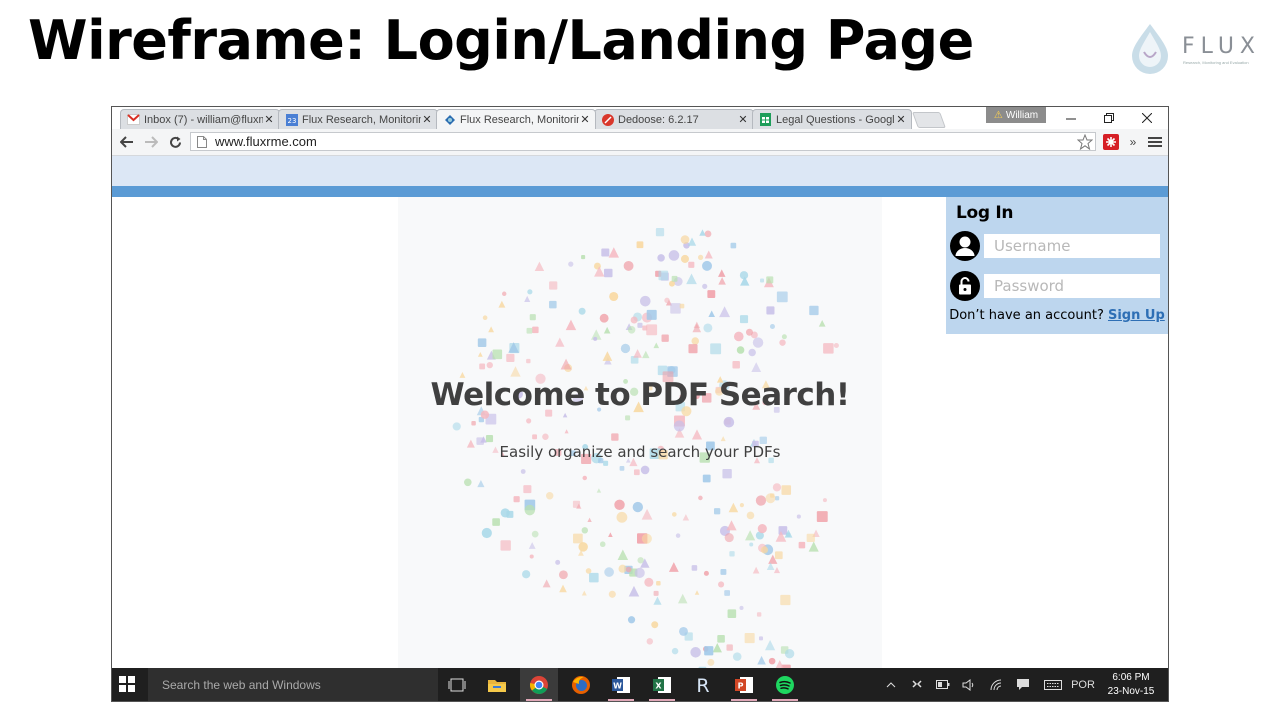 The width and height of the screenshot is (1280, 720). Describe the element at coordinates (151, 142) in the screenshot. I see `forward-button` at that location.